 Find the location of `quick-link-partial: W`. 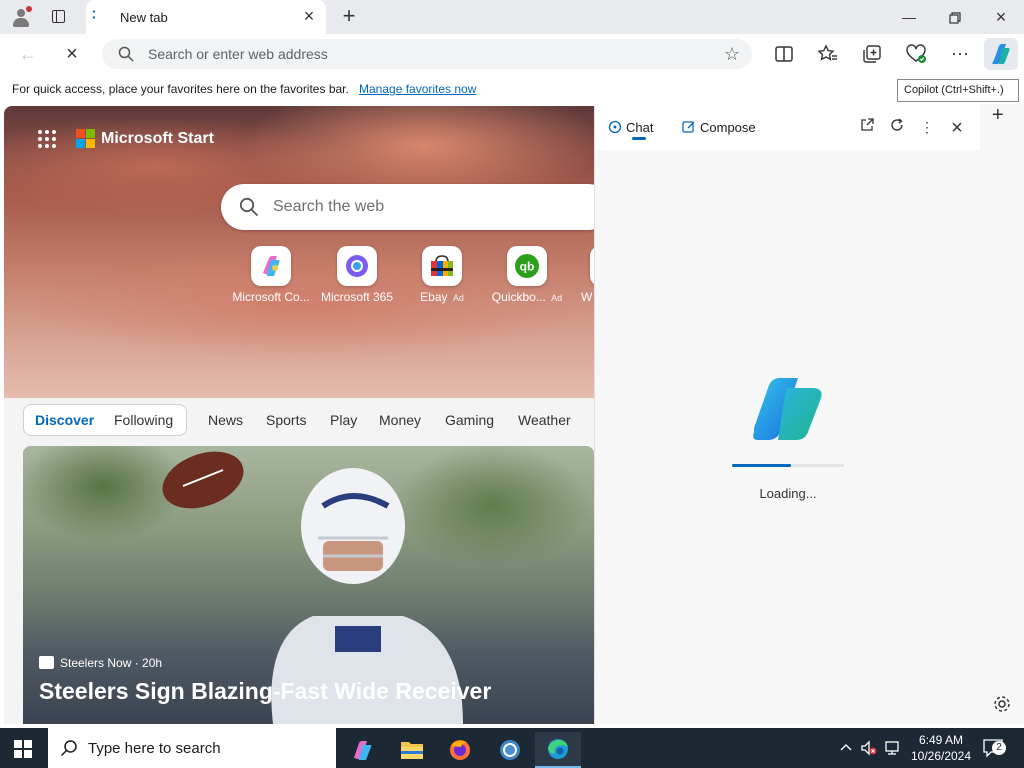

quick-link-partial: W is located at coordinates (577, 275).